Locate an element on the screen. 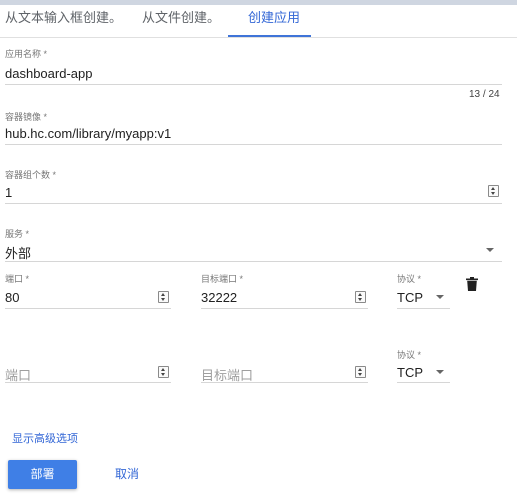 Image resolution: width=517 pixels, height=503 pixels. tab-create-app: 创建应用 is located at coordinates (274, 21).